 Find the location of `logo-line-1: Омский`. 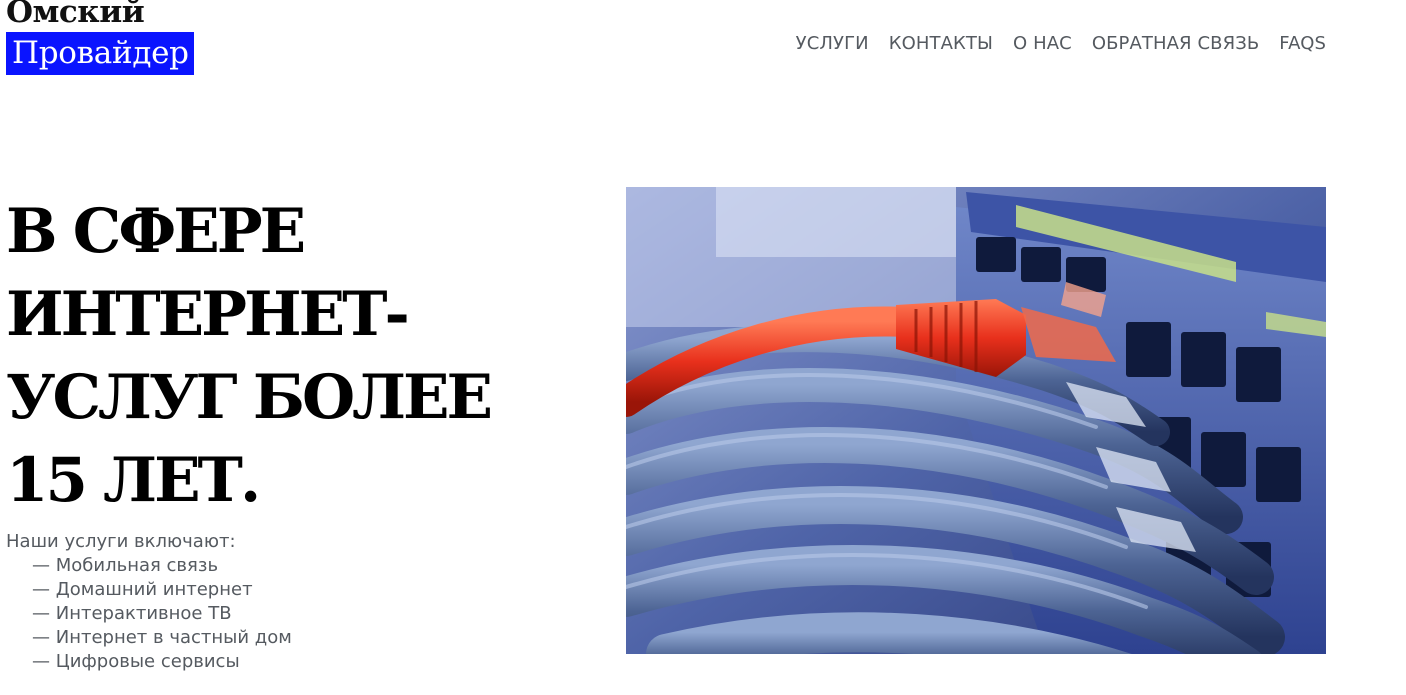

logo-line-1: Омский is located at coordinates (75, 15).